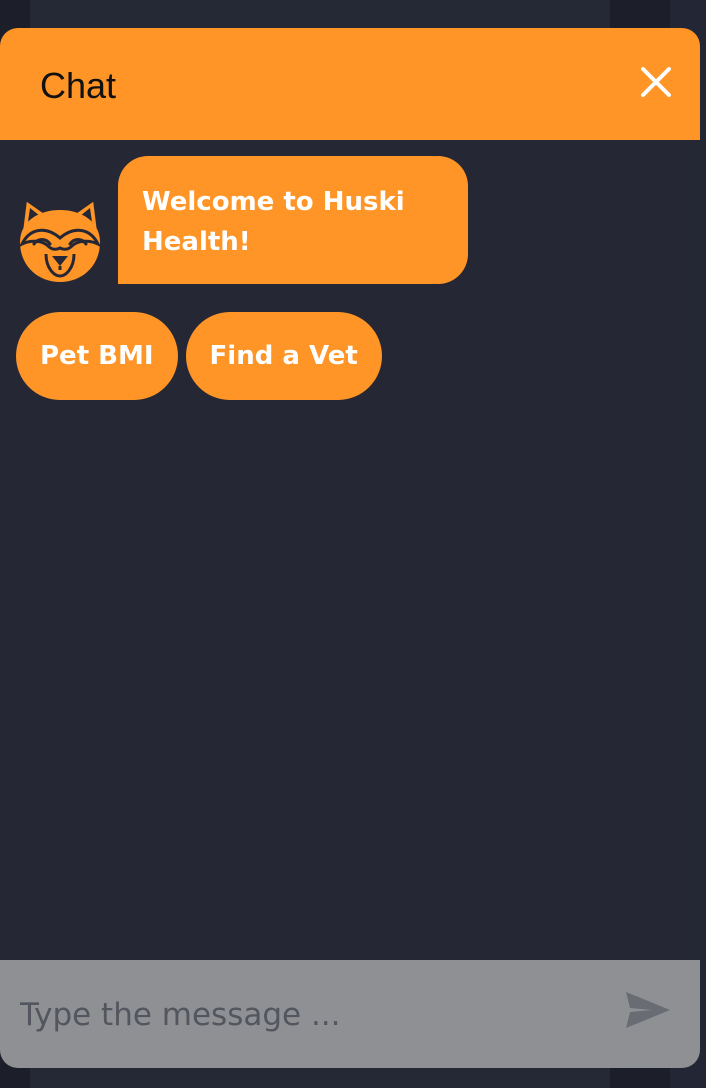 The width and height of the screenshot is (706, 1088). Describe the element at coordinates (310, 1015) in the screenshot. I see `message-input` at that location.